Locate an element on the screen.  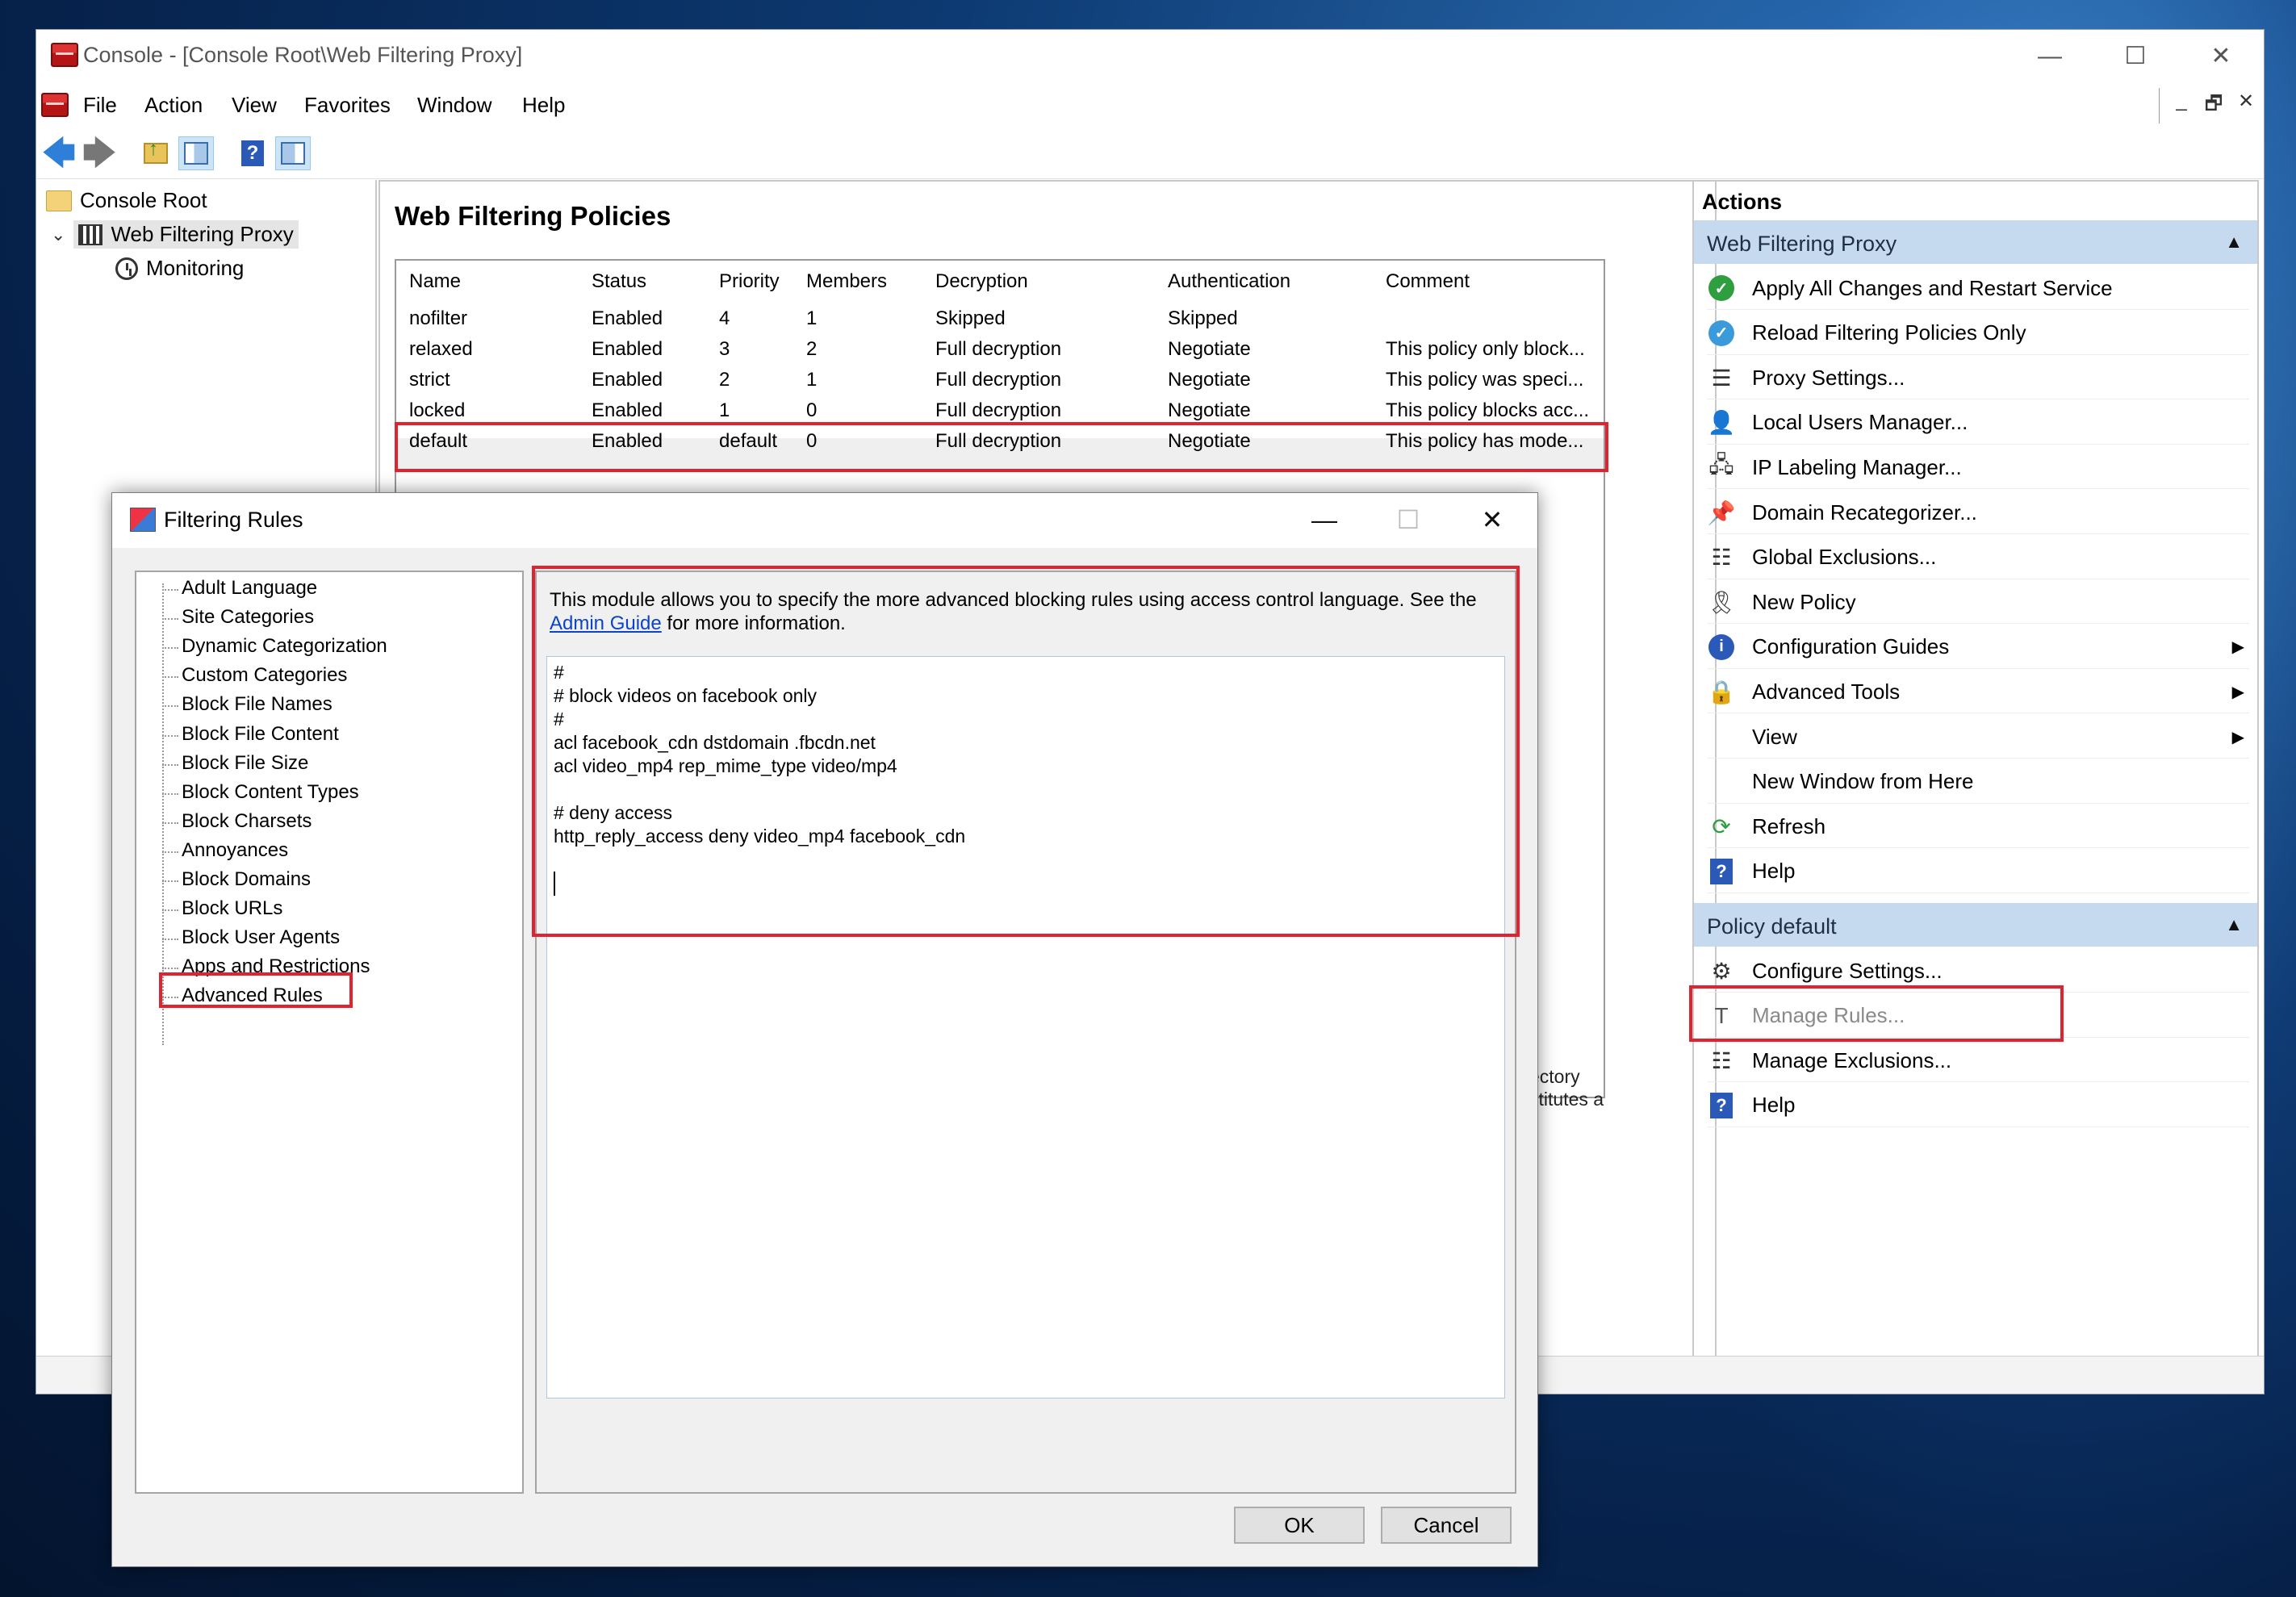
rule-category-item: Adult Language is located at coordinates (249, 588).